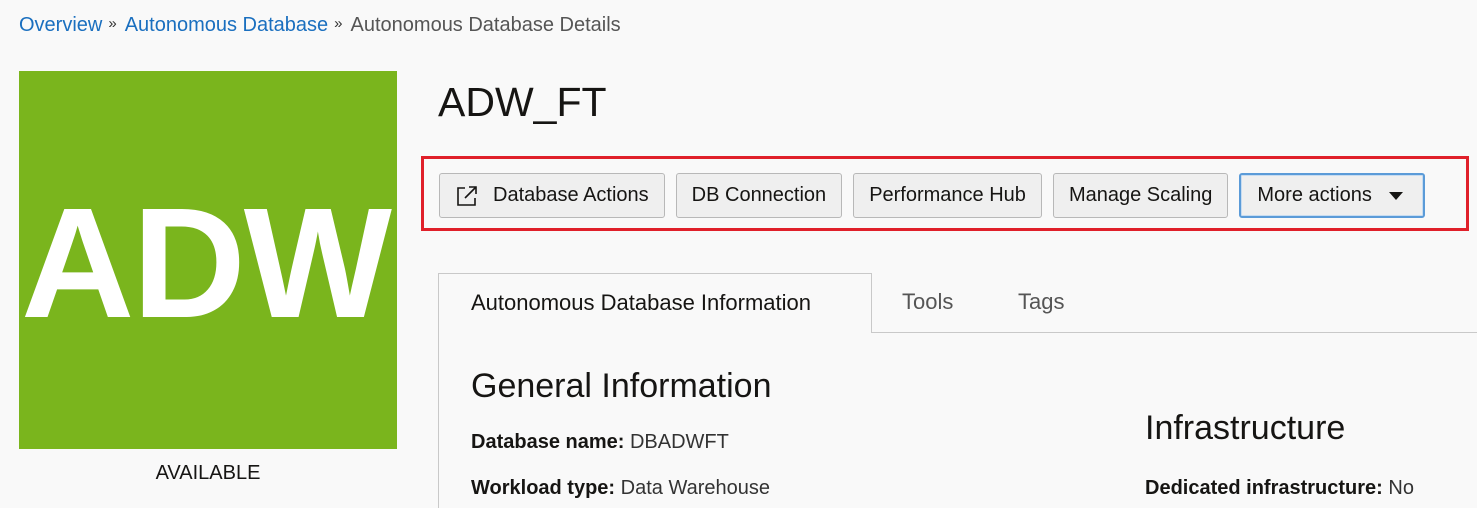 This screenshot has height=508, width=1477. Describe the element at coordinates (226, 25) in the screenshot. I see `breadcrumb-autonomous-database-link: Autonomous Database` at that location.